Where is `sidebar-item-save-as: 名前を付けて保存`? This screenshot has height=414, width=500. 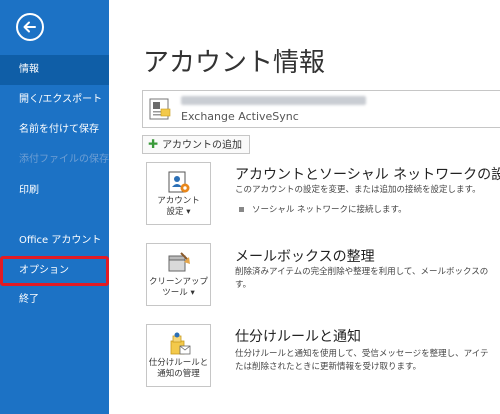 sidebar-item-save-as: 名前を付けて保存 is located at coordinates (54, 130).